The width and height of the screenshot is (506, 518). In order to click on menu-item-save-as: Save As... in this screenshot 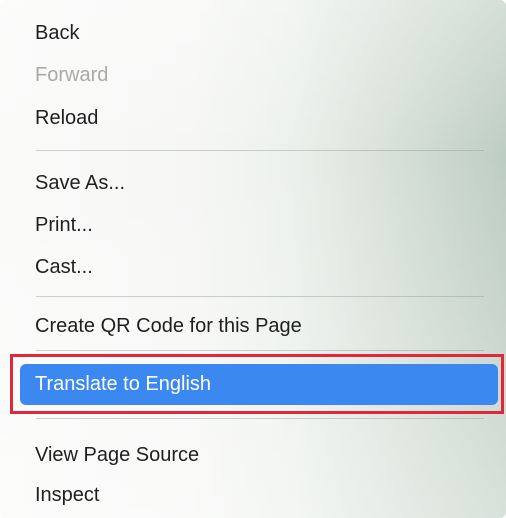, I will do `click(259, 183)`.